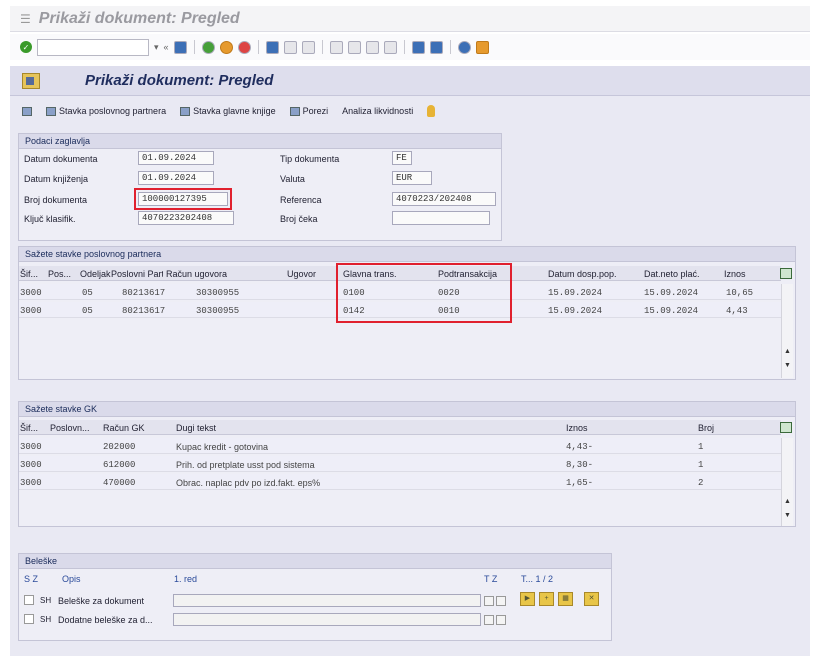 Image resolution: width=814 pixels, height=659 pixels. What do you see at coordinates (482, 47) in the screenshot?
I see `customize-layout-icon` at bounding box center [482, 47].